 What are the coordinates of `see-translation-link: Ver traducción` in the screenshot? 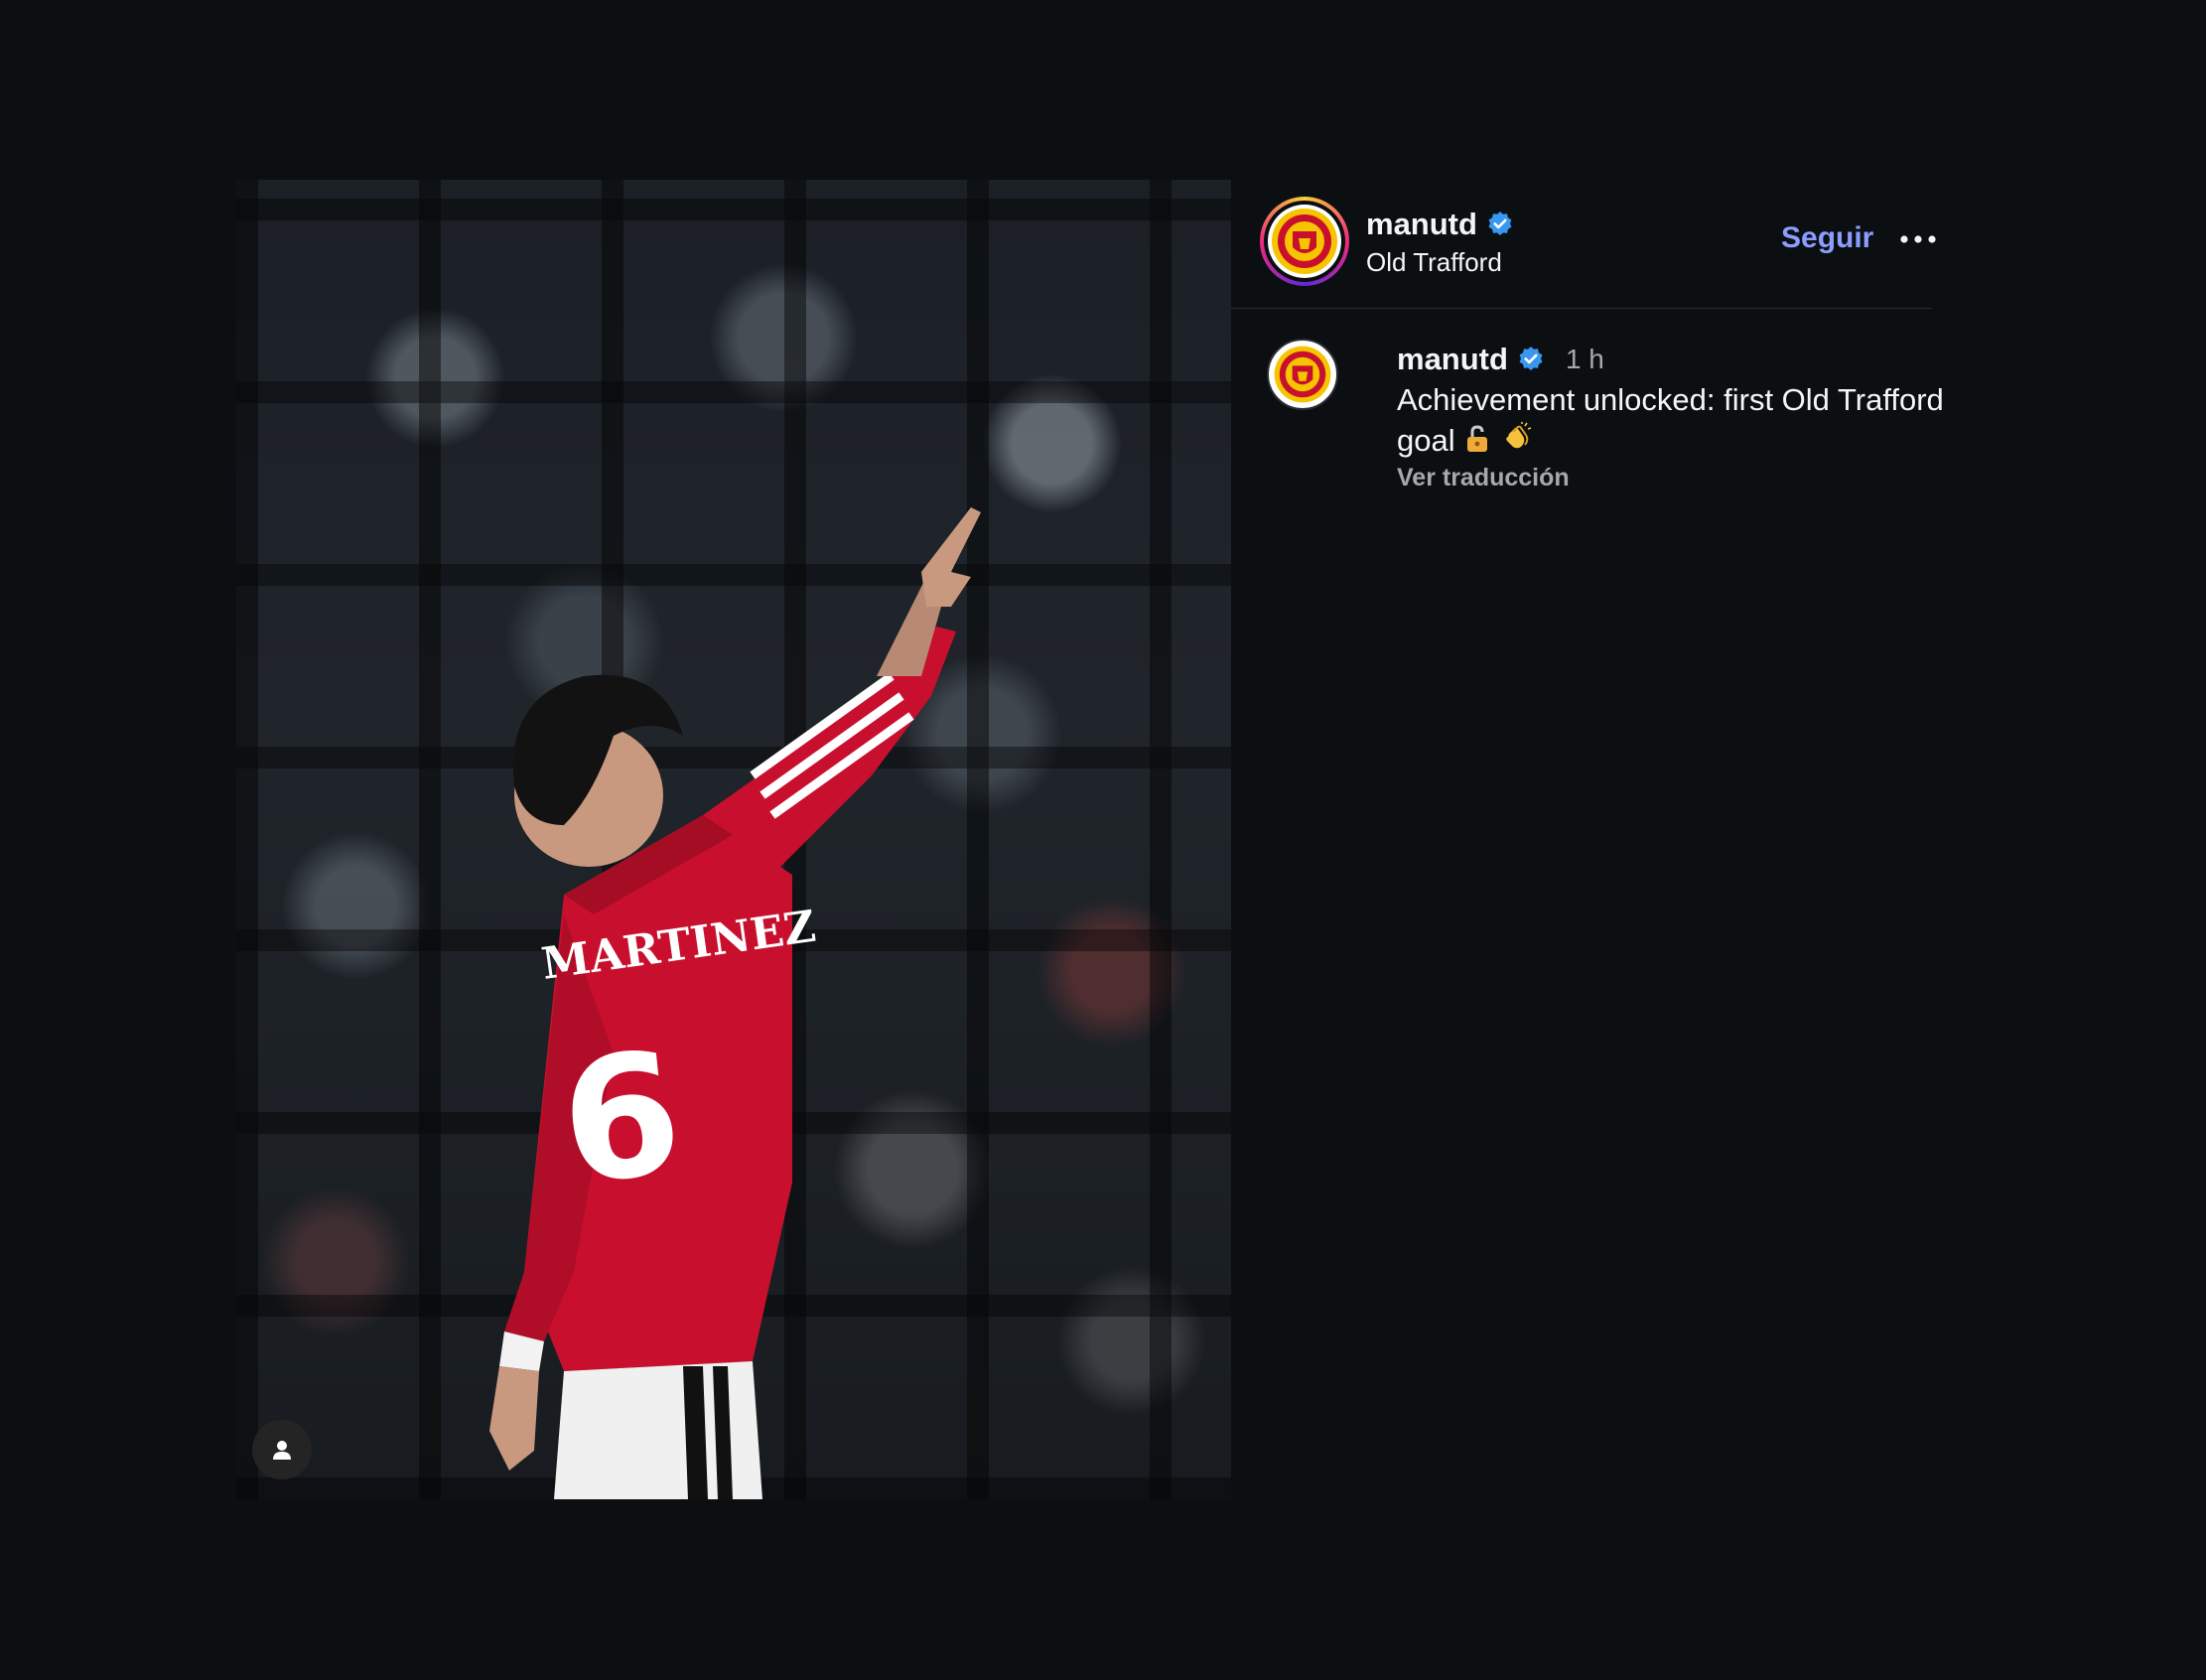 It's located at (1675, 478).